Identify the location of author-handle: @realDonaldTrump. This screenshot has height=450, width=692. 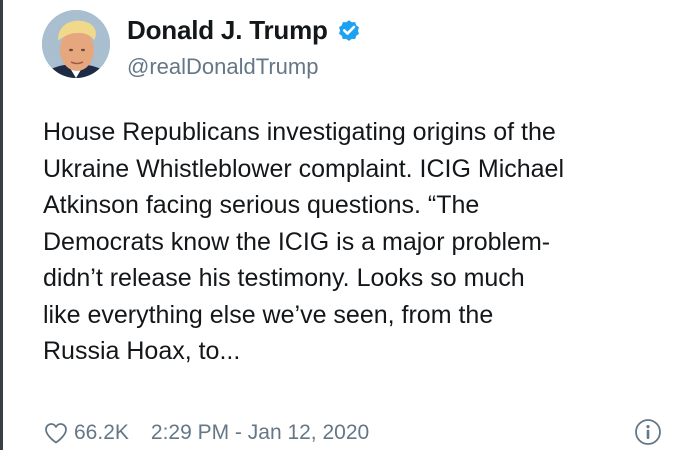
(222, 67).